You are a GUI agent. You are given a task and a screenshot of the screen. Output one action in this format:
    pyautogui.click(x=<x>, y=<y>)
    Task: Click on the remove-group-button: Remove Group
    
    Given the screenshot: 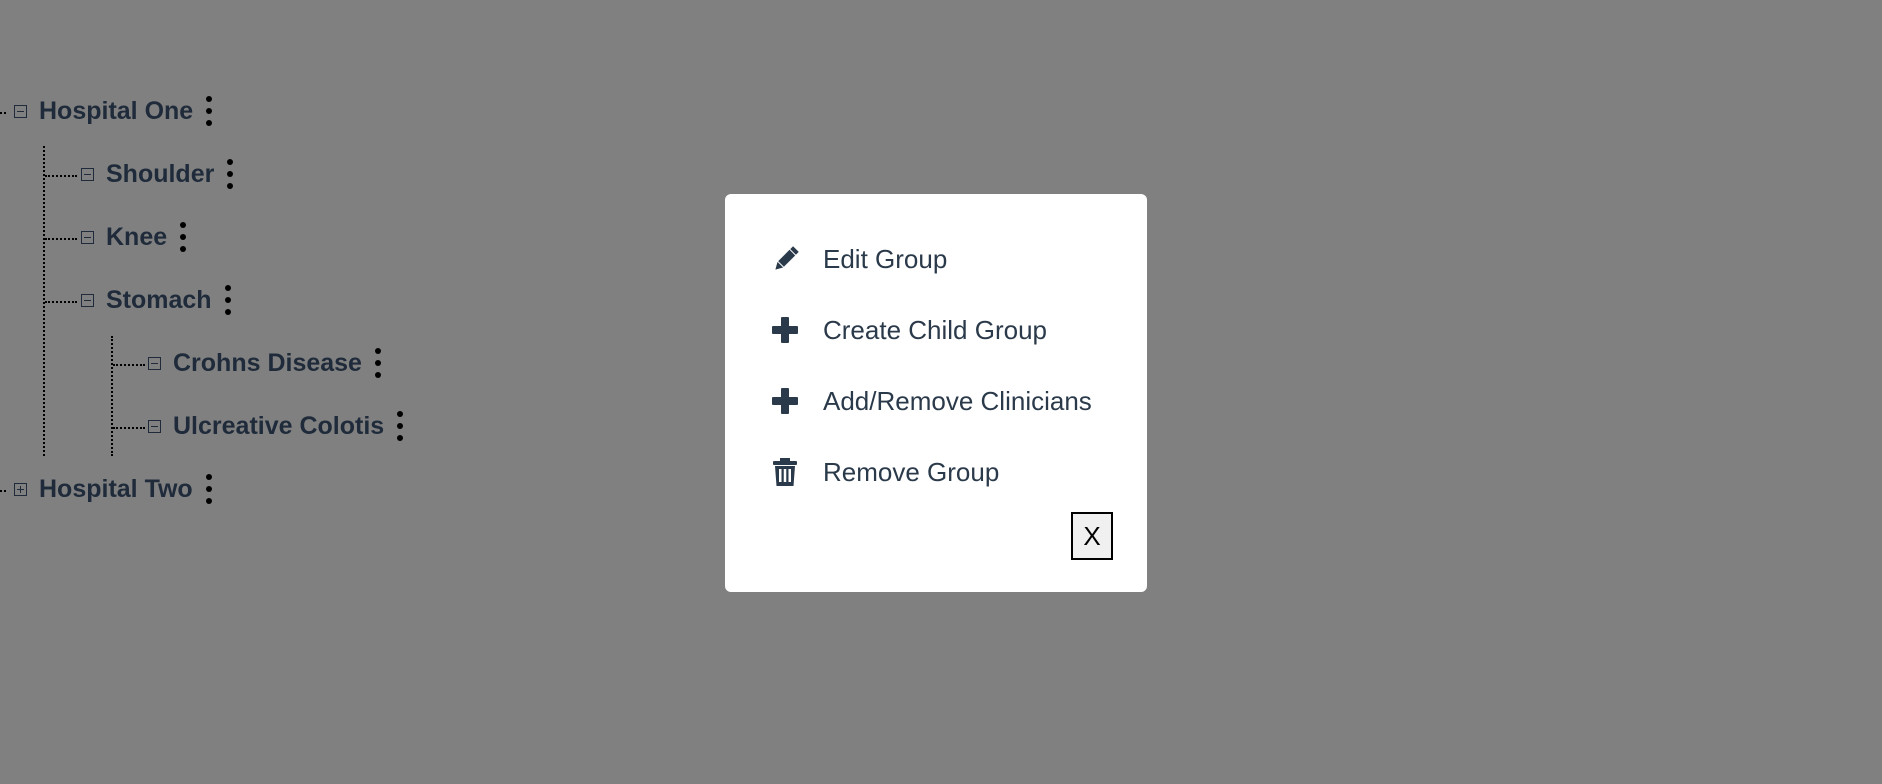 What is the action you would take?
    pyautogui.click(x=885, y=472)
    